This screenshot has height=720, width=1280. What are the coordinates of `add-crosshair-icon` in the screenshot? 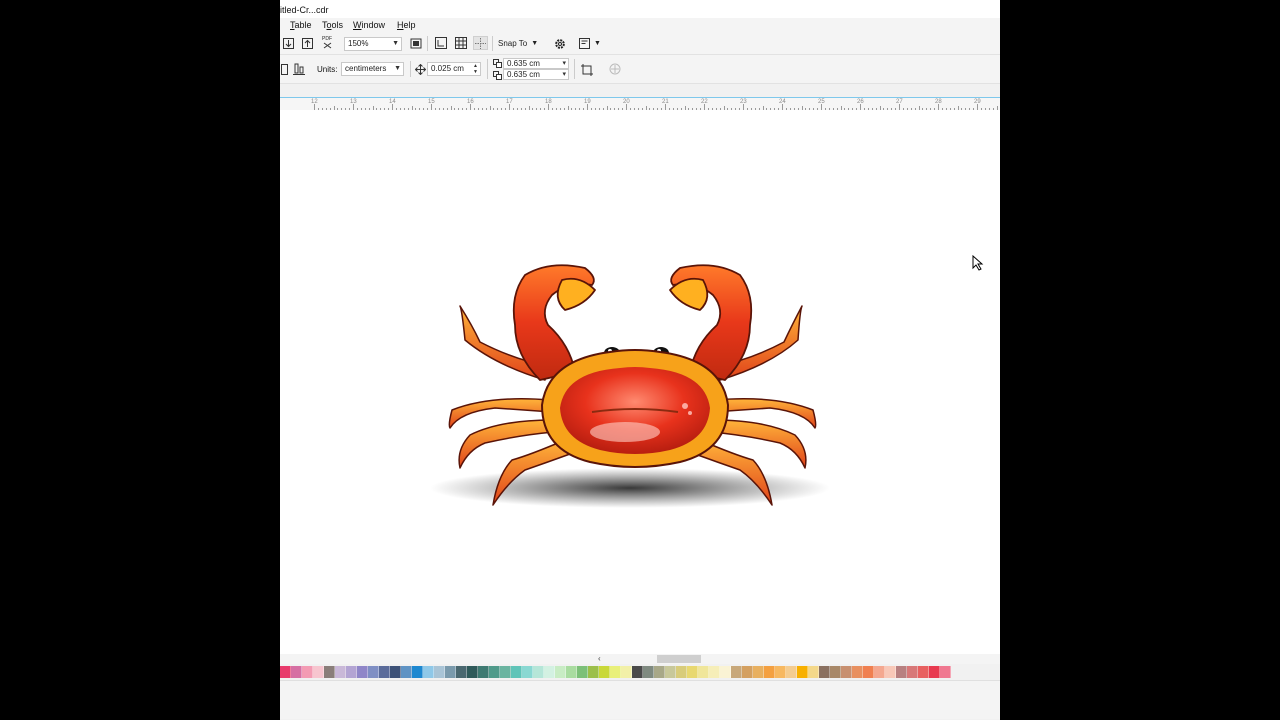 It's located at (615, 69).